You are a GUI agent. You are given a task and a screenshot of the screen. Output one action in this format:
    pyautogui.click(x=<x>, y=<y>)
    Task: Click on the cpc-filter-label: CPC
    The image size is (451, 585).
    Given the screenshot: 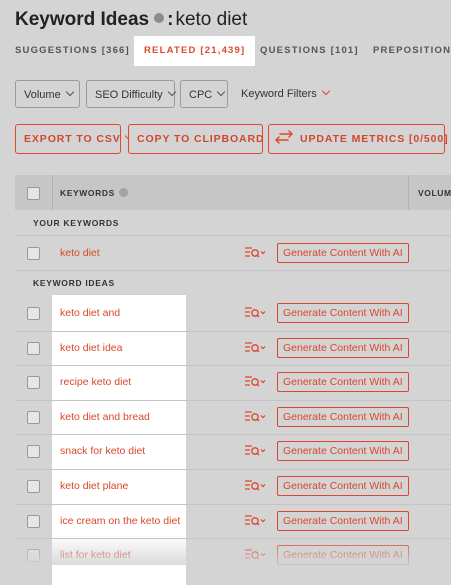 What is the action you would take?
    pyautogui.click(x=201, y=95)
    